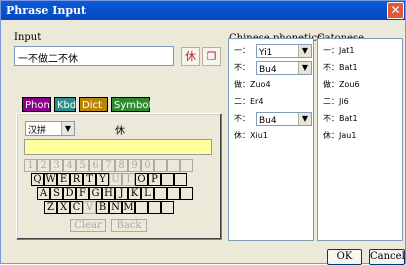 Image resolution: width=406 pixels, height=265 pixels. I want to click on tab-phon: Phon, so click(36, 104).